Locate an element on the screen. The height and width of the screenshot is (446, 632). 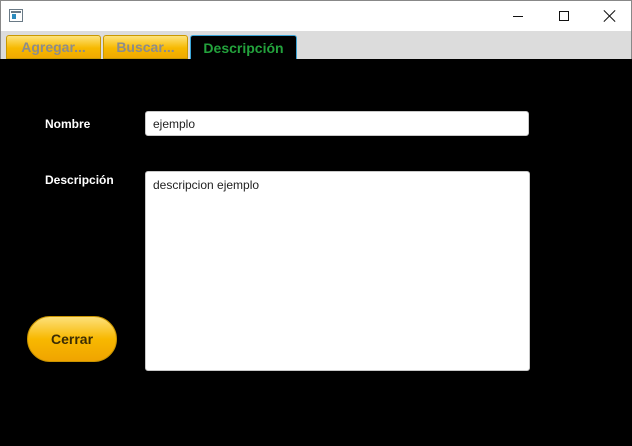
close-window-button is located at coordinates (609, 16).